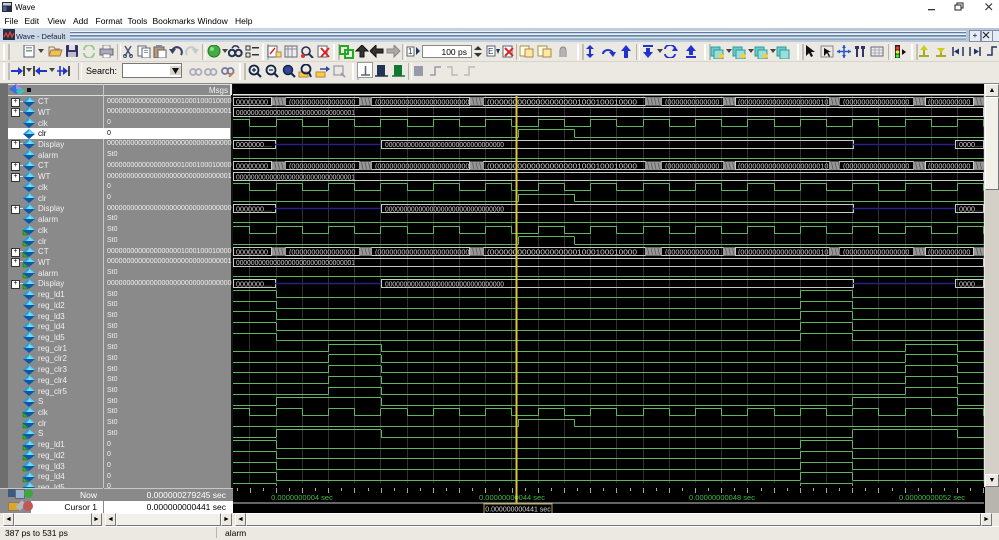 This screenshot has width=999, height=540. What do you see at coordinates (302, 497) in the screenshot?
I see `svg-text: 0.0000000004 sec` at bounding box center [302, 497].